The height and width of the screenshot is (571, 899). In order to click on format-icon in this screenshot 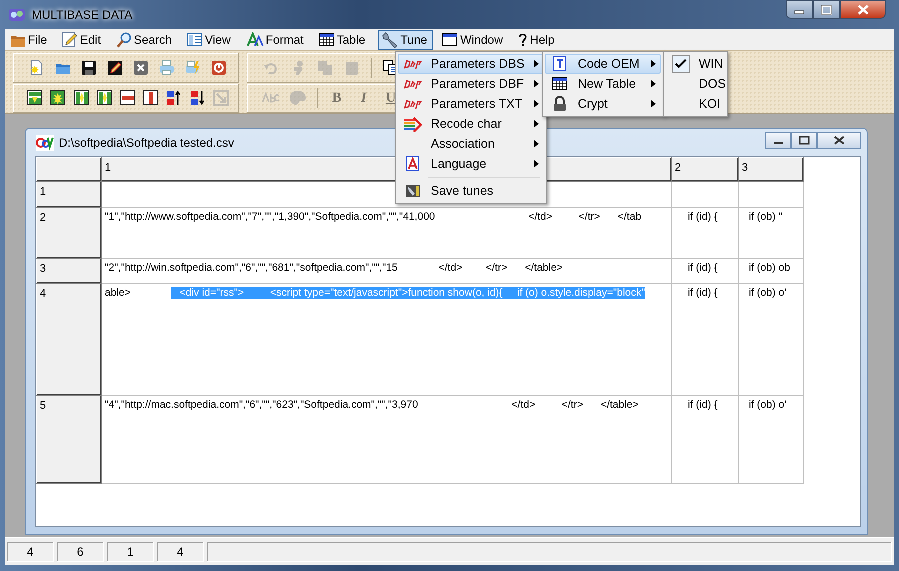, I will do `click(255, 40)`.